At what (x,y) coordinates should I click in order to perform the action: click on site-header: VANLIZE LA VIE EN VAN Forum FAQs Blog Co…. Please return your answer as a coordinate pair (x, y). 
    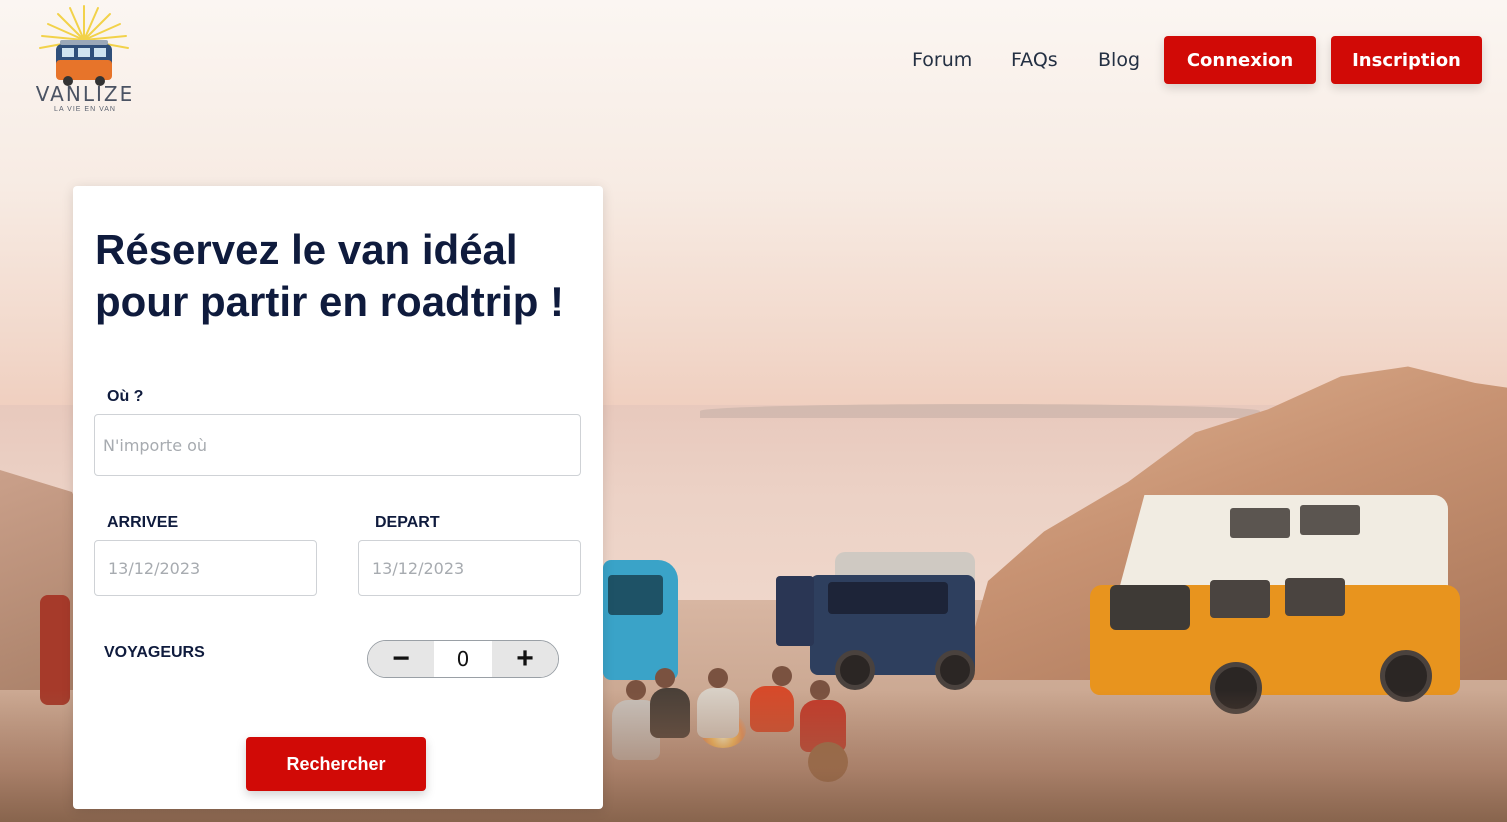
    Looking at the image, I should click on (753, 60).